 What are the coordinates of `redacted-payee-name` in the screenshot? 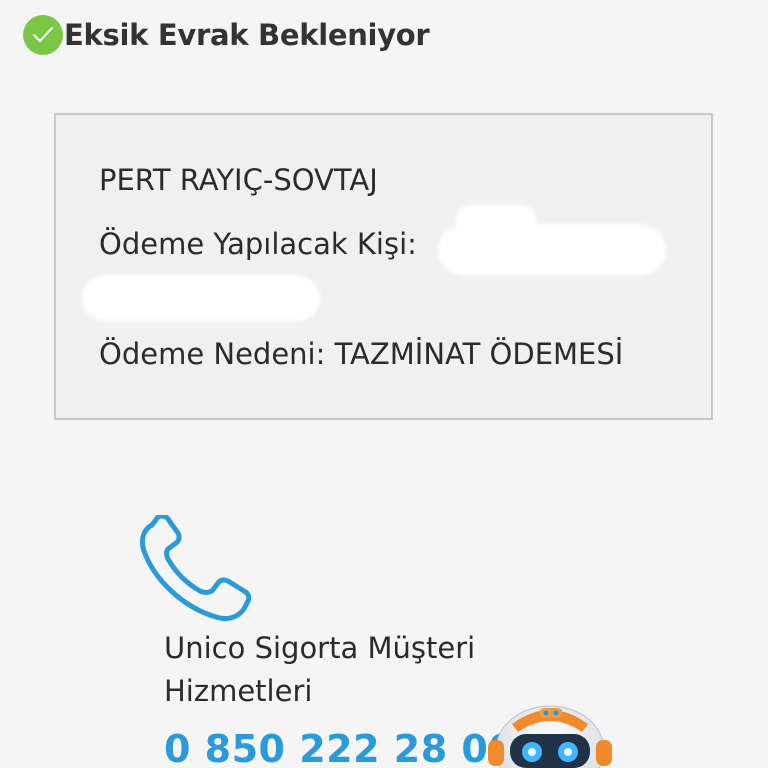 It's located at (552, 250).